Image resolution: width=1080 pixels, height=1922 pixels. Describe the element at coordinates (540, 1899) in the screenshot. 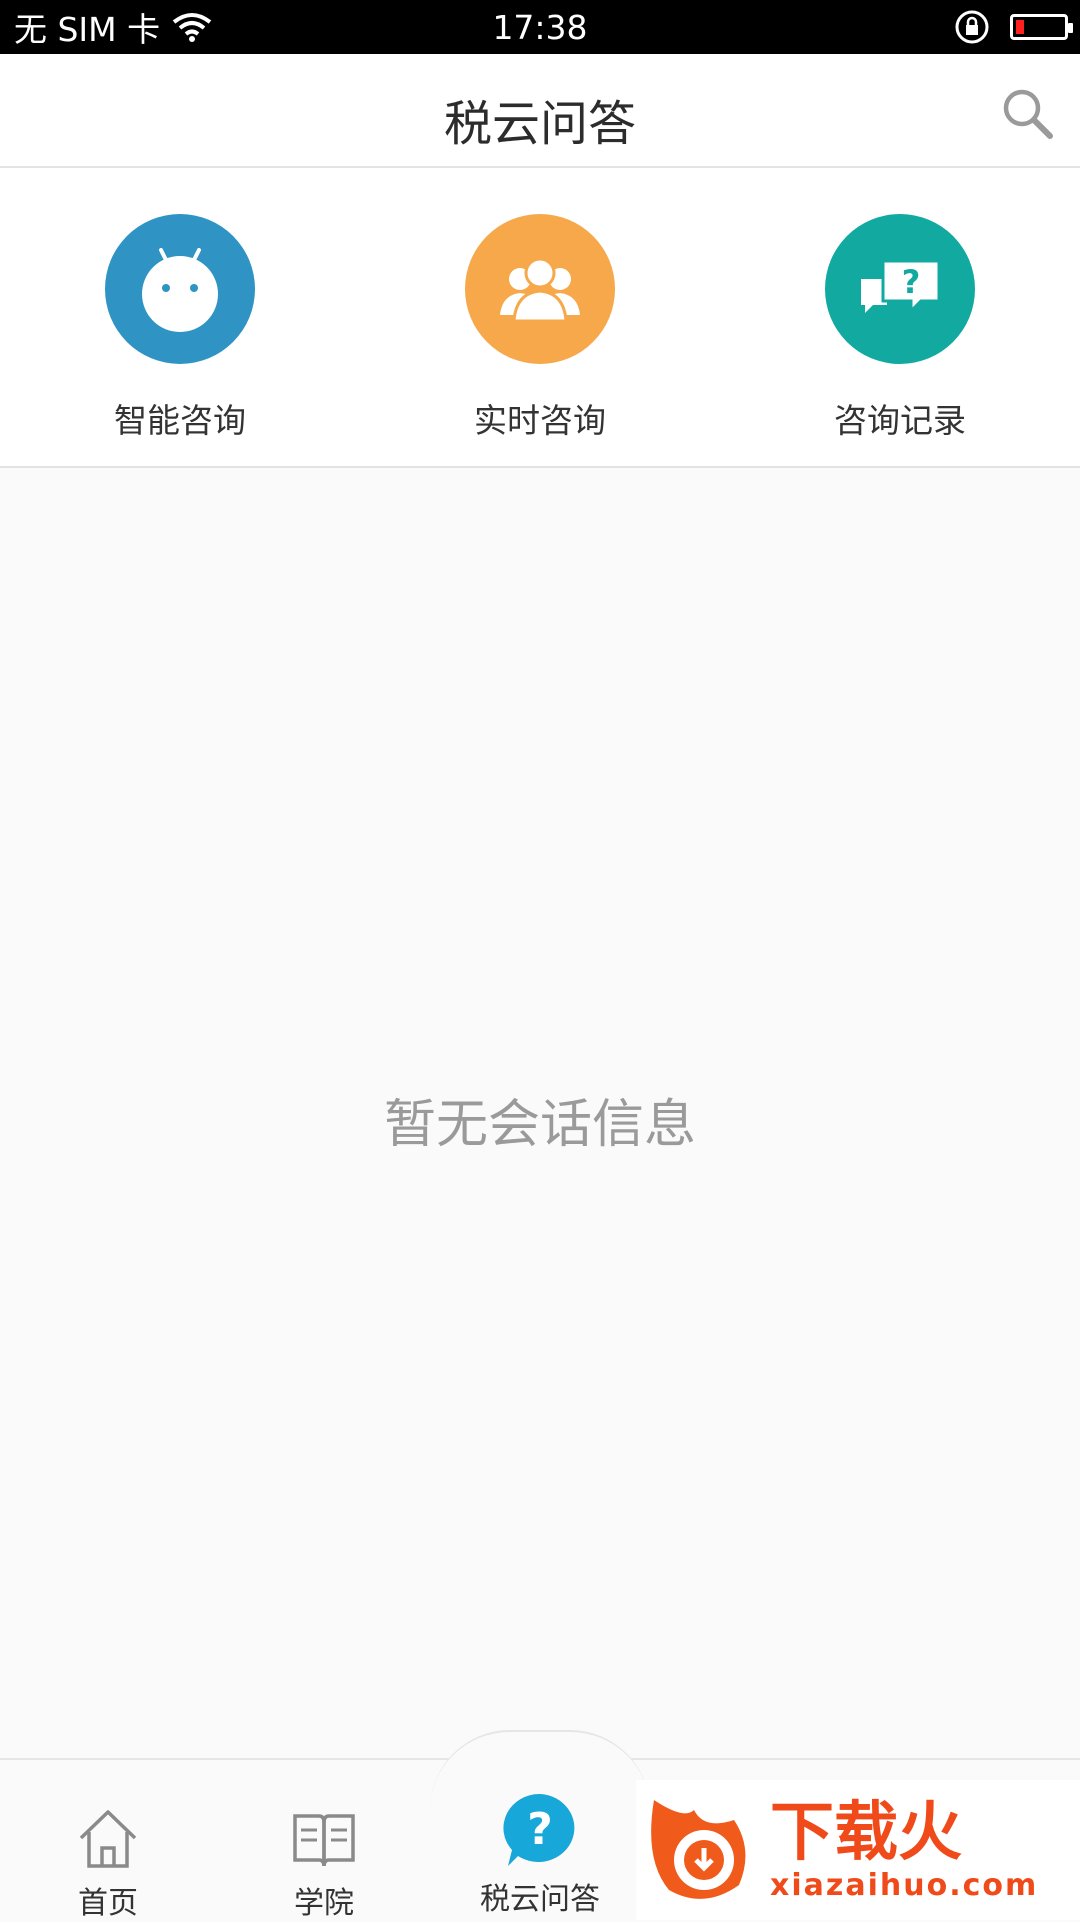

I see `nav-label-tax-qa: 税云问答` at that location.